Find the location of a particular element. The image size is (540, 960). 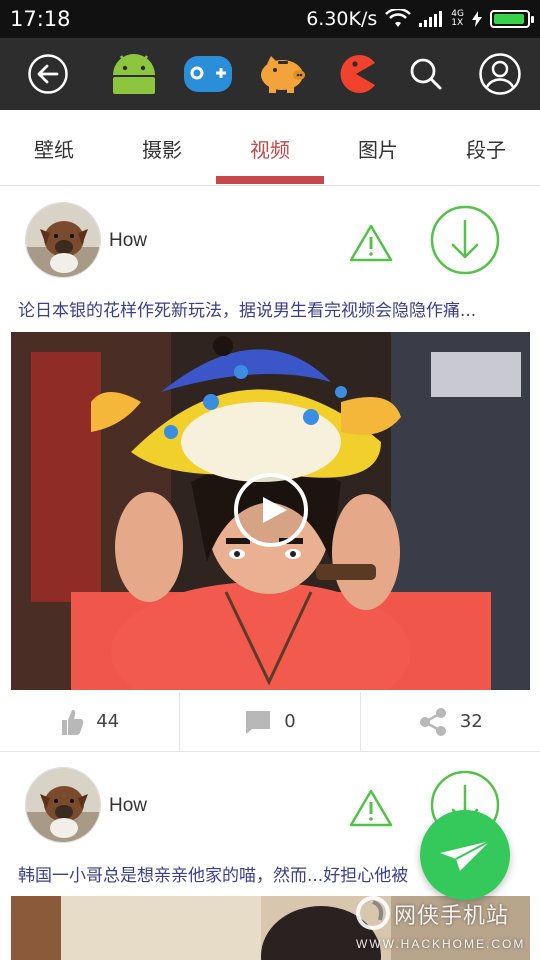

tab-pictures: 图片 is located at coordinates (378, 148).